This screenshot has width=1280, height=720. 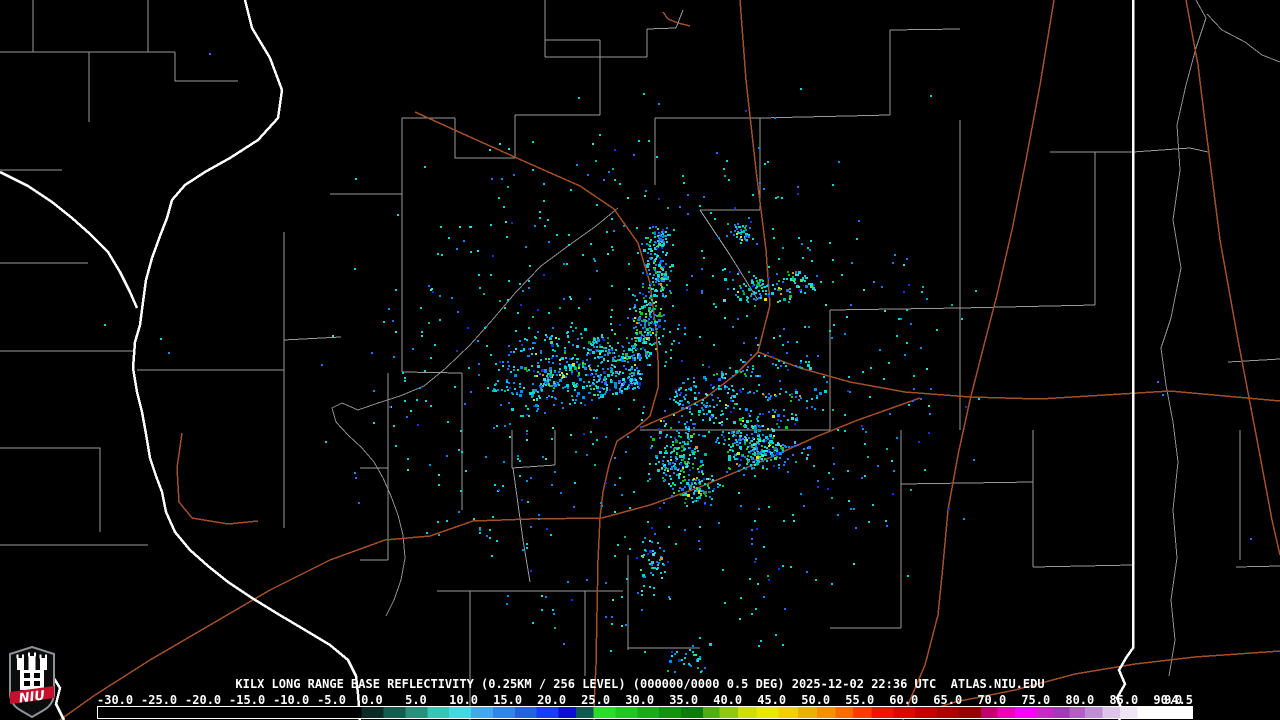 What do you see at coordinates (416, 700) in the screenshot?
I see `colorbar-tick-label: 5.0` at bounding box center [416, 700].